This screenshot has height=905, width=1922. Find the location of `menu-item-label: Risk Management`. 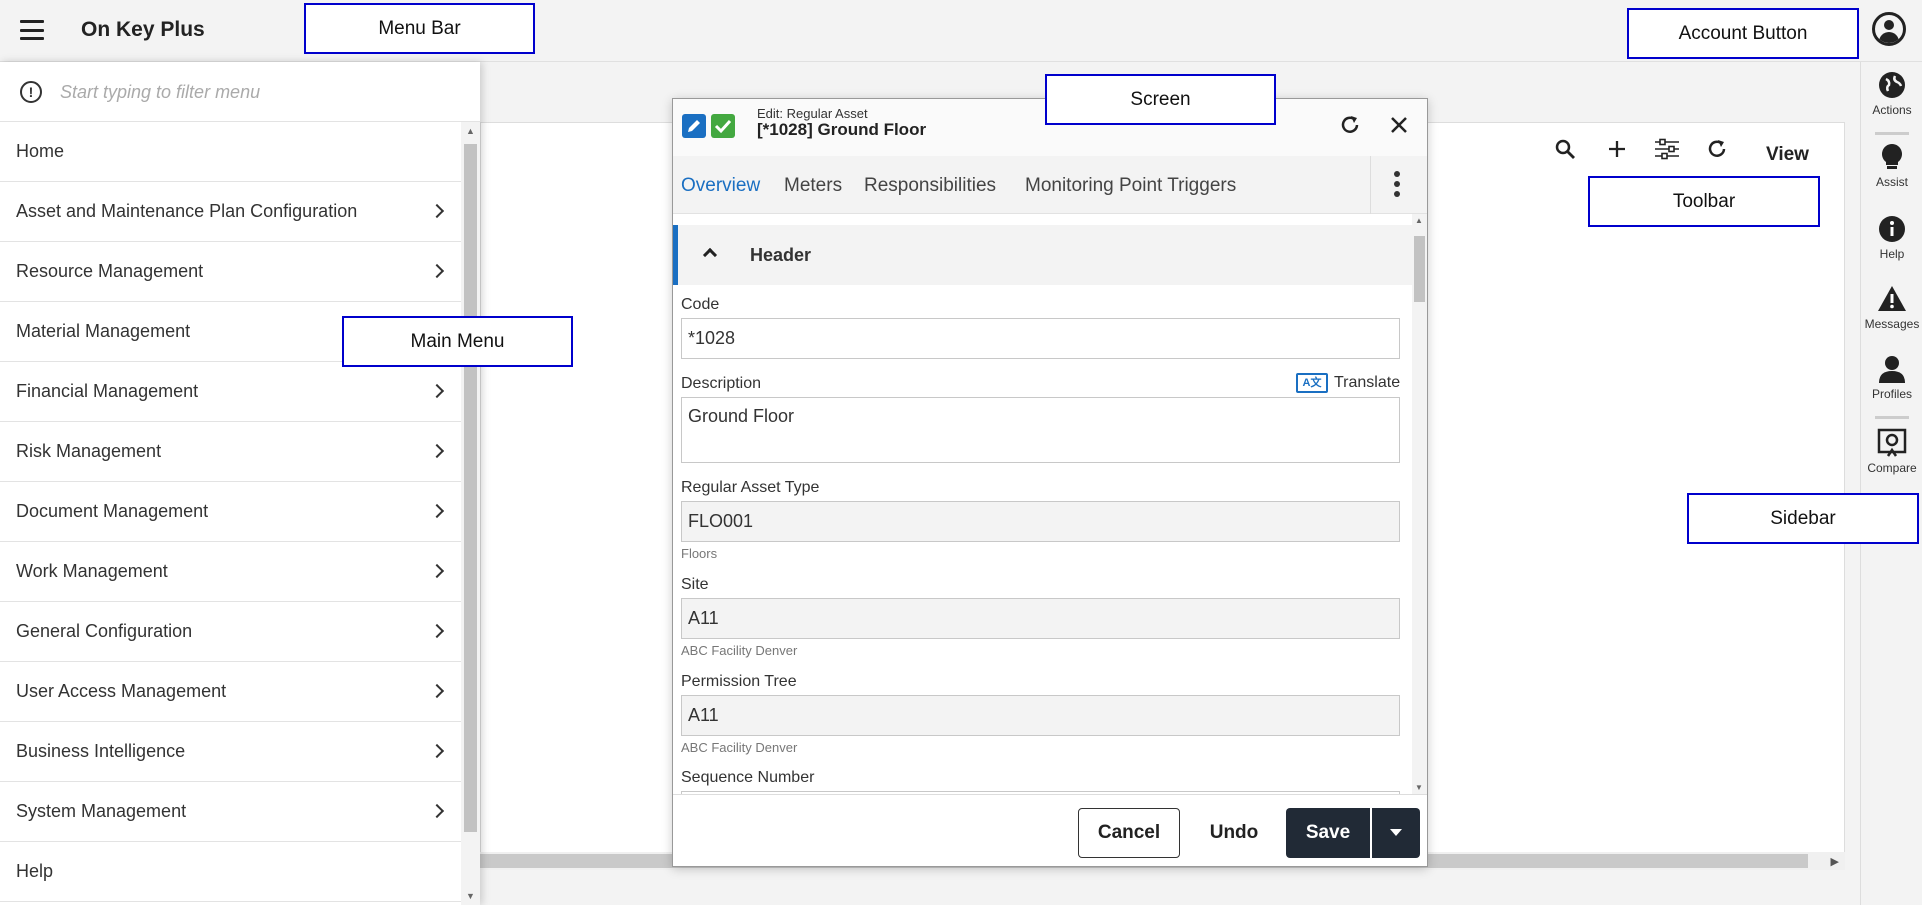

menu-item-label: Risk Management is located at coordinates (89, 451).